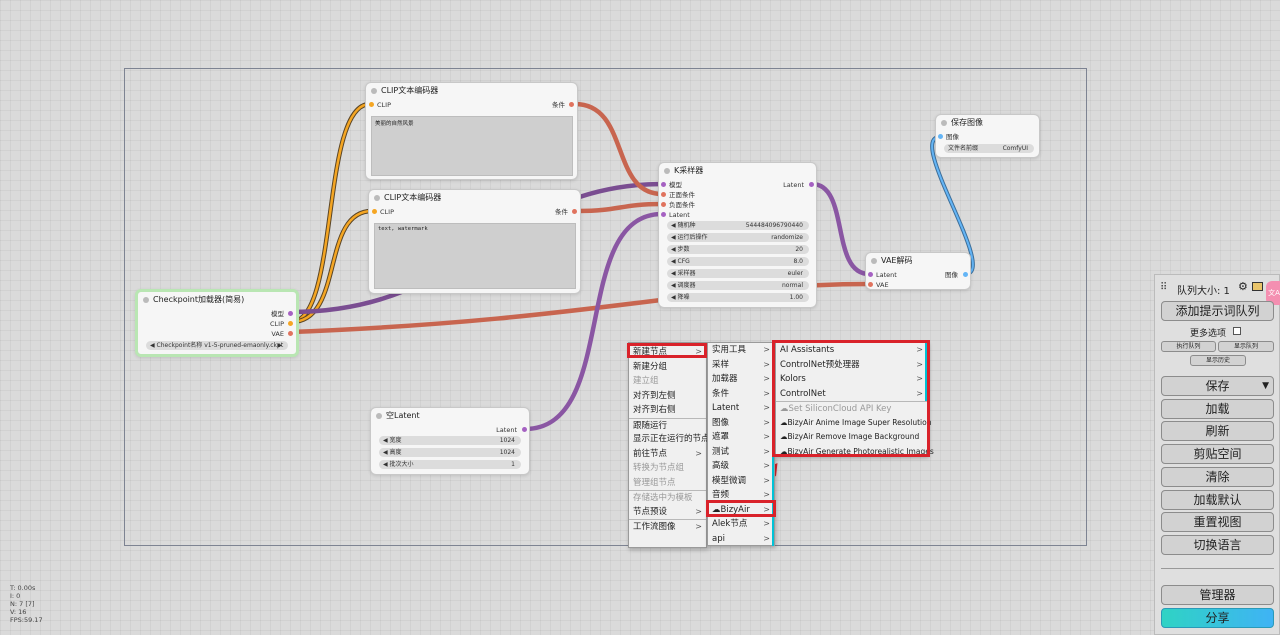 Image resolution: width=1280 pixels, height=635 pixels. Describe the element at coordinates (741, 466) in the screenshot. I see `menu-item-advanced: 高级 >` at that location.